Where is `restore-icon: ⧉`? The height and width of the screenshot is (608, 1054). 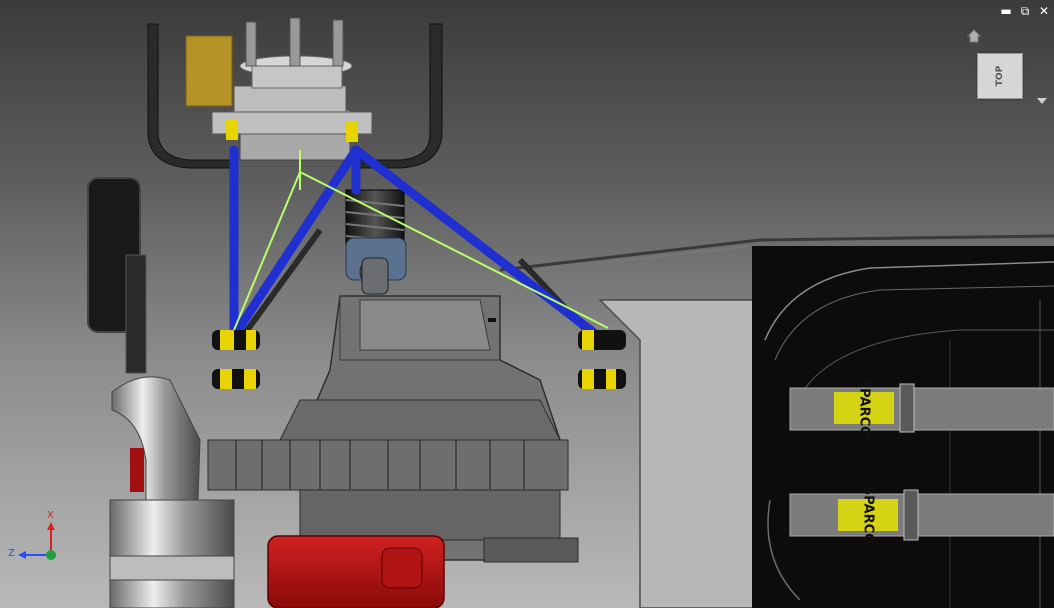 restore-icon: ⧉ is located at coordinates (1025, 11).